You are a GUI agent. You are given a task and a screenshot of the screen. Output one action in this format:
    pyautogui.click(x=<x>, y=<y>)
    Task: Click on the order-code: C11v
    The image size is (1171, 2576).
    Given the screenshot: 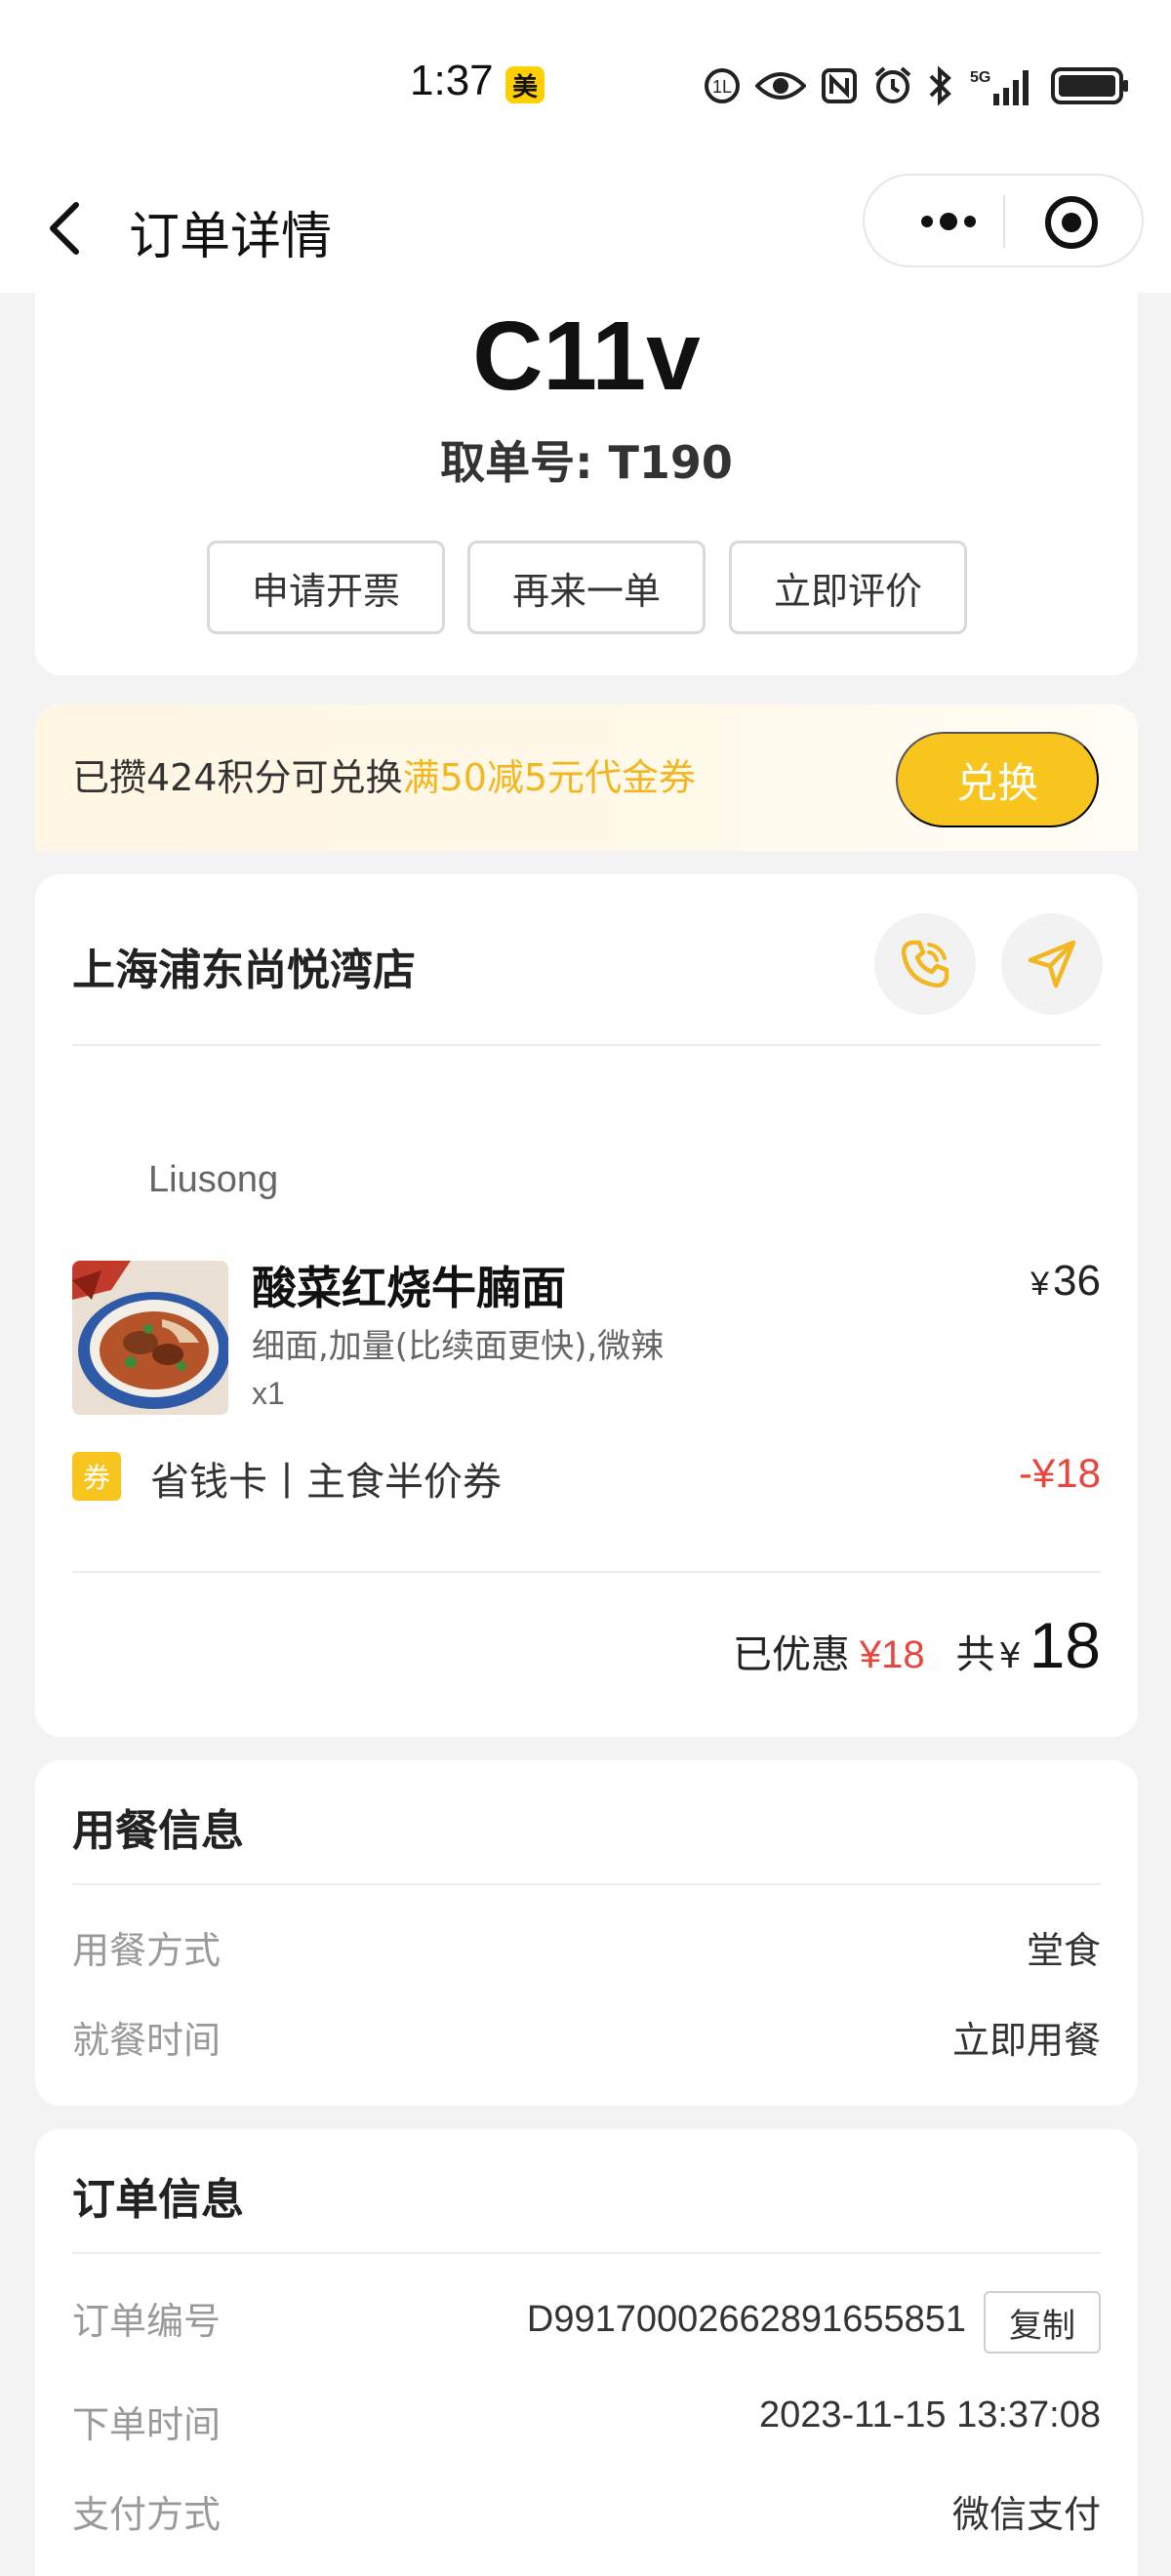 What is the action you would take?
    pyautogui.click(x=586, y=356)
    